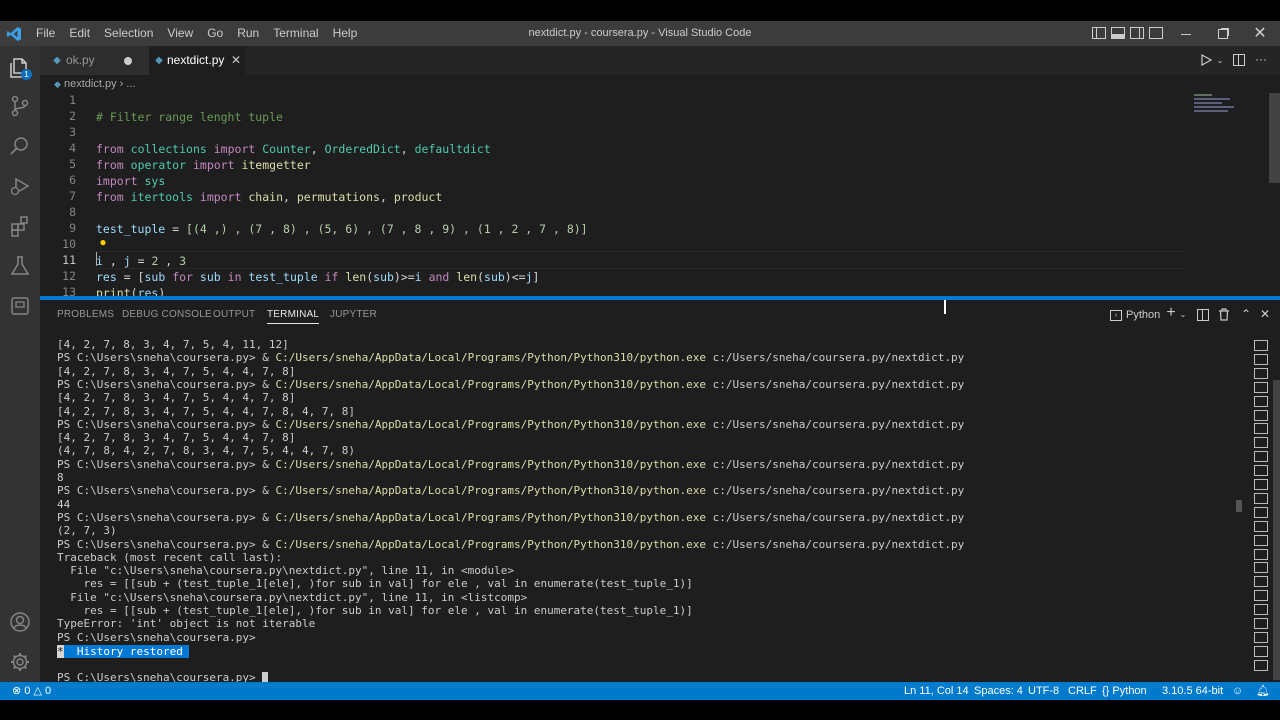  I want to click on tab-nextdict-py: ◆ nextdict.py ✕, so click(197, 60).